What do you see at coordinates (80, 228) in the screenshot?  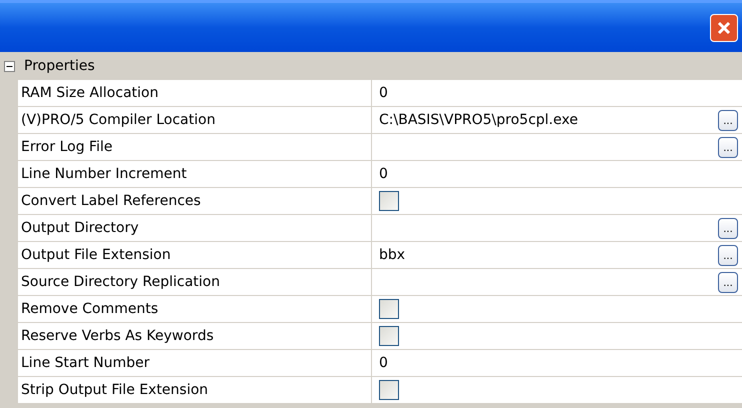 I see `property-name: Output Directory` at bounding box center [80, 228].